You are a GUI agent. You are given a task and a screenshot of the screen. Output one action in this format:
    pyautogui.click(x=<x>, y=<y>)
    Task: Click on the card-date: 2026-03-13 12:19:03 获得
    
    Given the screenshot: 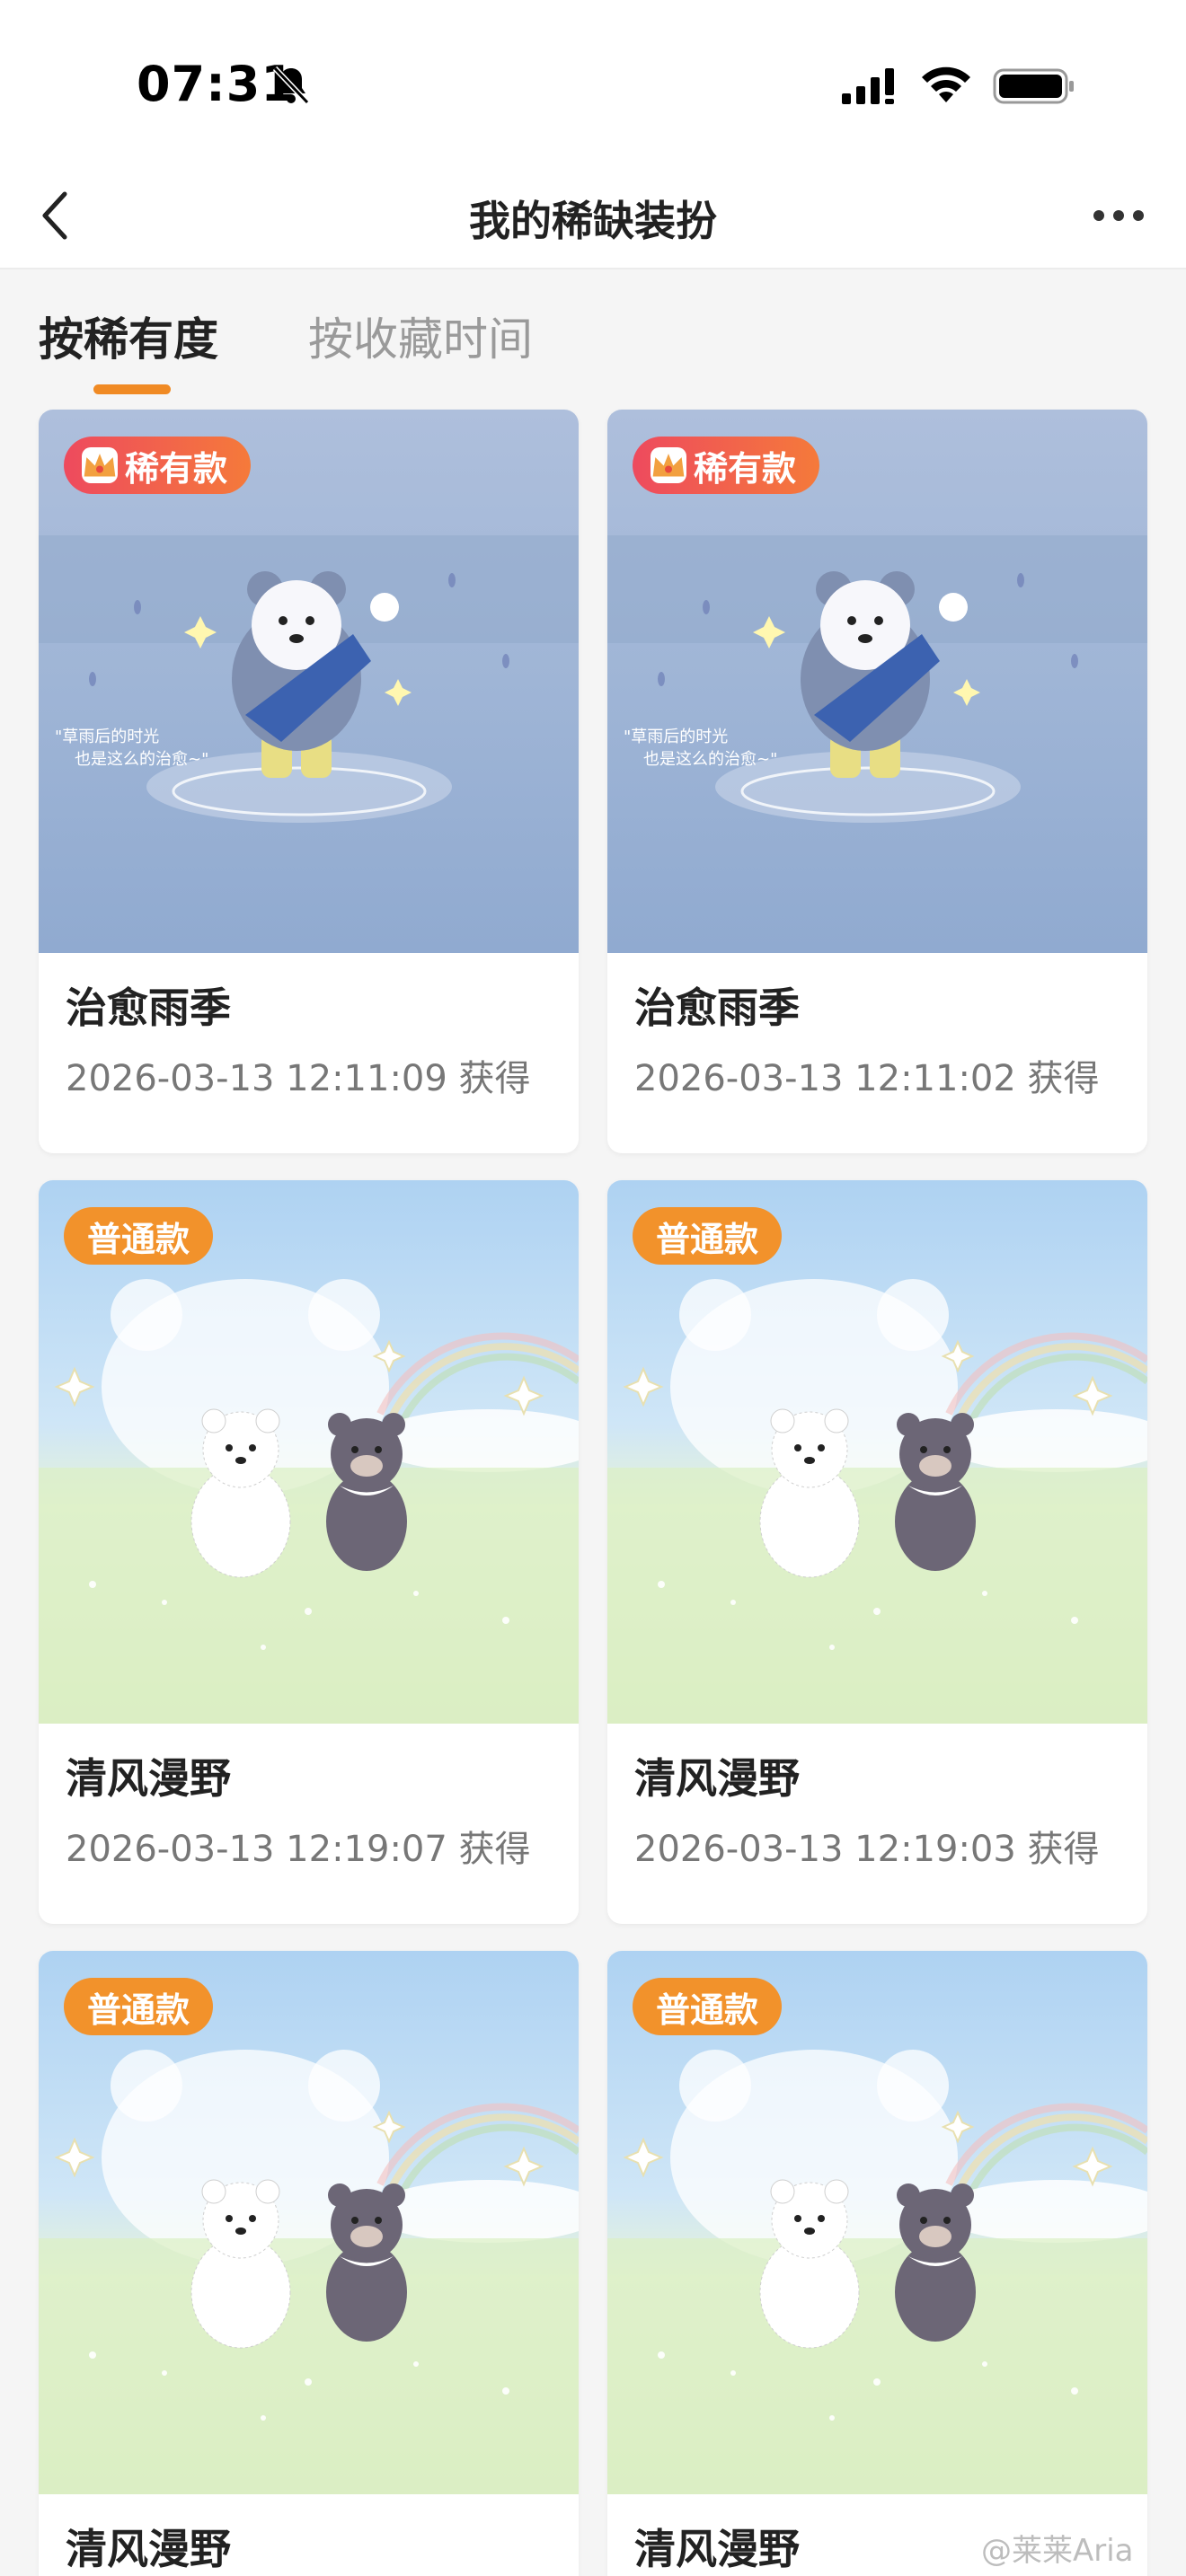 What is the action you would take?
    pyautogui.click(x=867, y=1849)
    